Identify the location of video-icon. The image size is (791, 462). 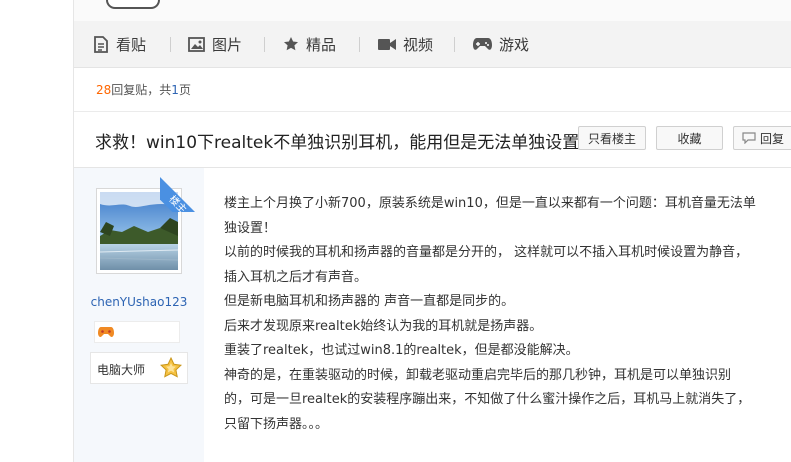
(387, 44).